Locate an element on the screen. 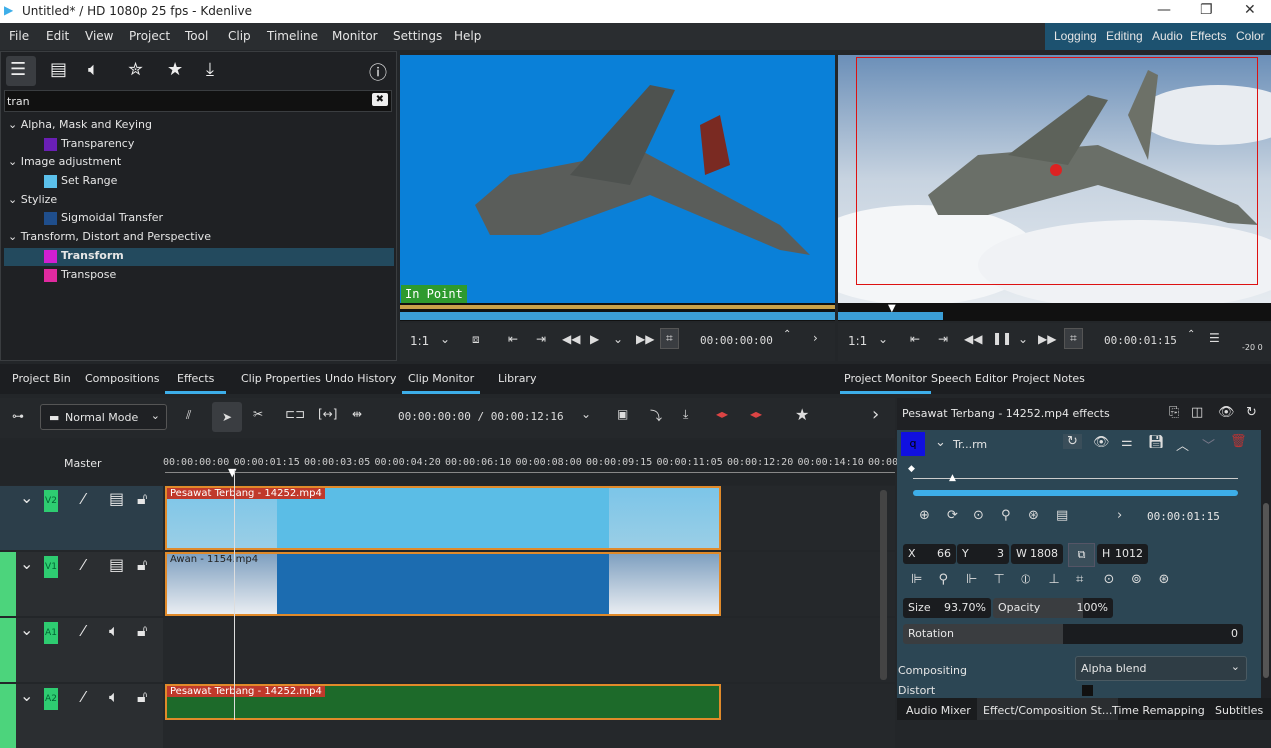 The width and height of the screenshot is (1271, 748). track-v2: ⌄ V2 ⁄ ▤ 🔓︎ Pesawat Terbang - 14252.mp4 is located at coordinates (447, 518).